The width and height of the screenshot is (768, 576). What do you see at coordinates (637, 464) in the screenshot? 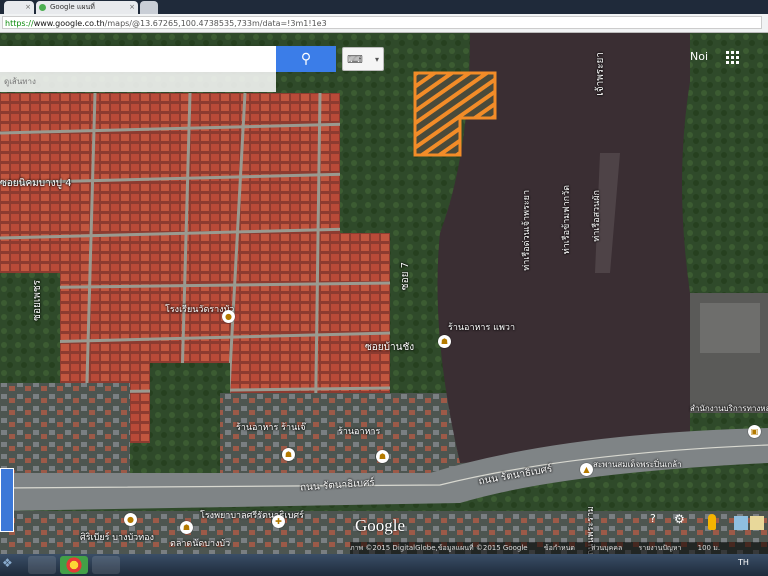
I see `place-label: สะพานสมเด็จพระปิ่นเกล้า` at bounding box center [637, 464].